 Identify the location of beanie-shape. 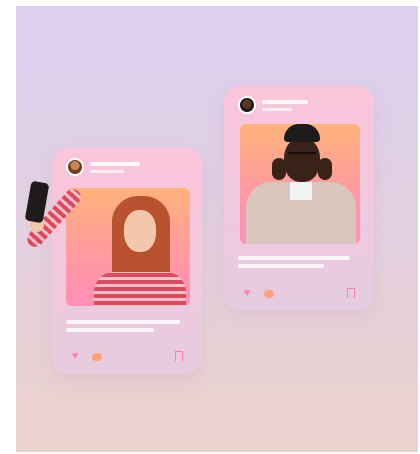
(302, 133).